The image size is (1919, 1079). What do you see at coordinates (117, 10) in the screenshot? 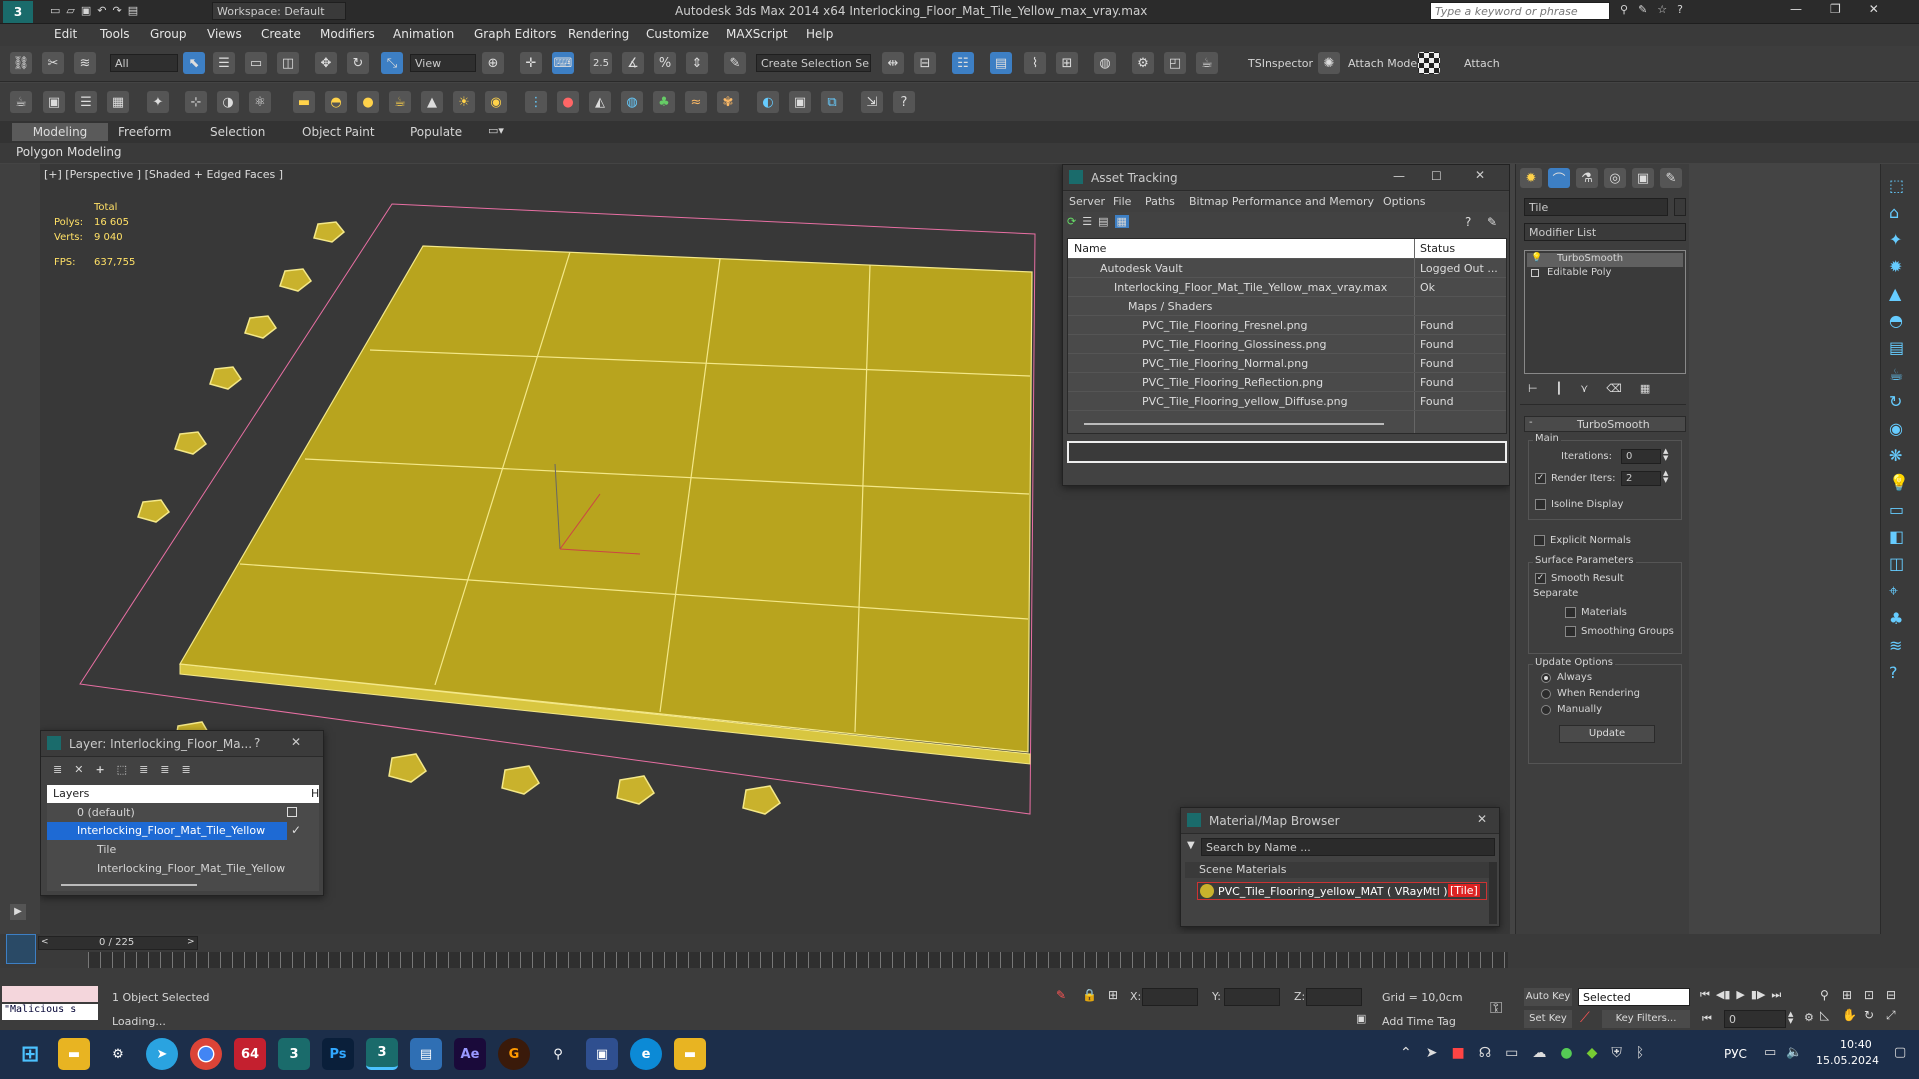
I see `redo-icon: ↷` at bounding box center [117, 10].